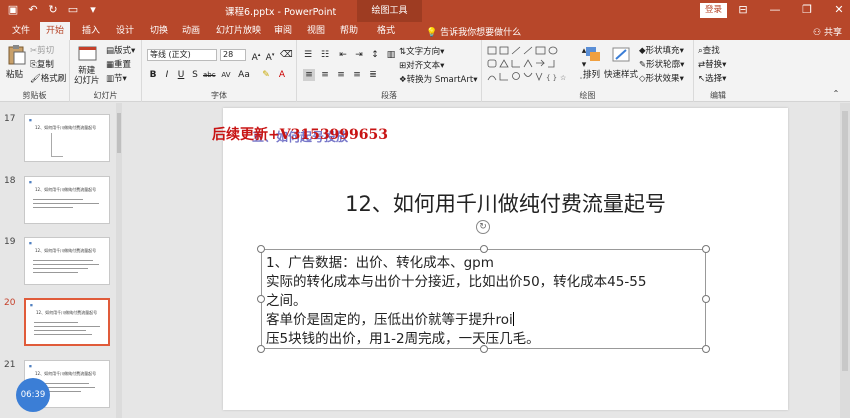  What do you see at coordinates (48, 78) in the screenshot?
I see `format-painter-button: 🖌格式刷` at bounding box center [48, 78].